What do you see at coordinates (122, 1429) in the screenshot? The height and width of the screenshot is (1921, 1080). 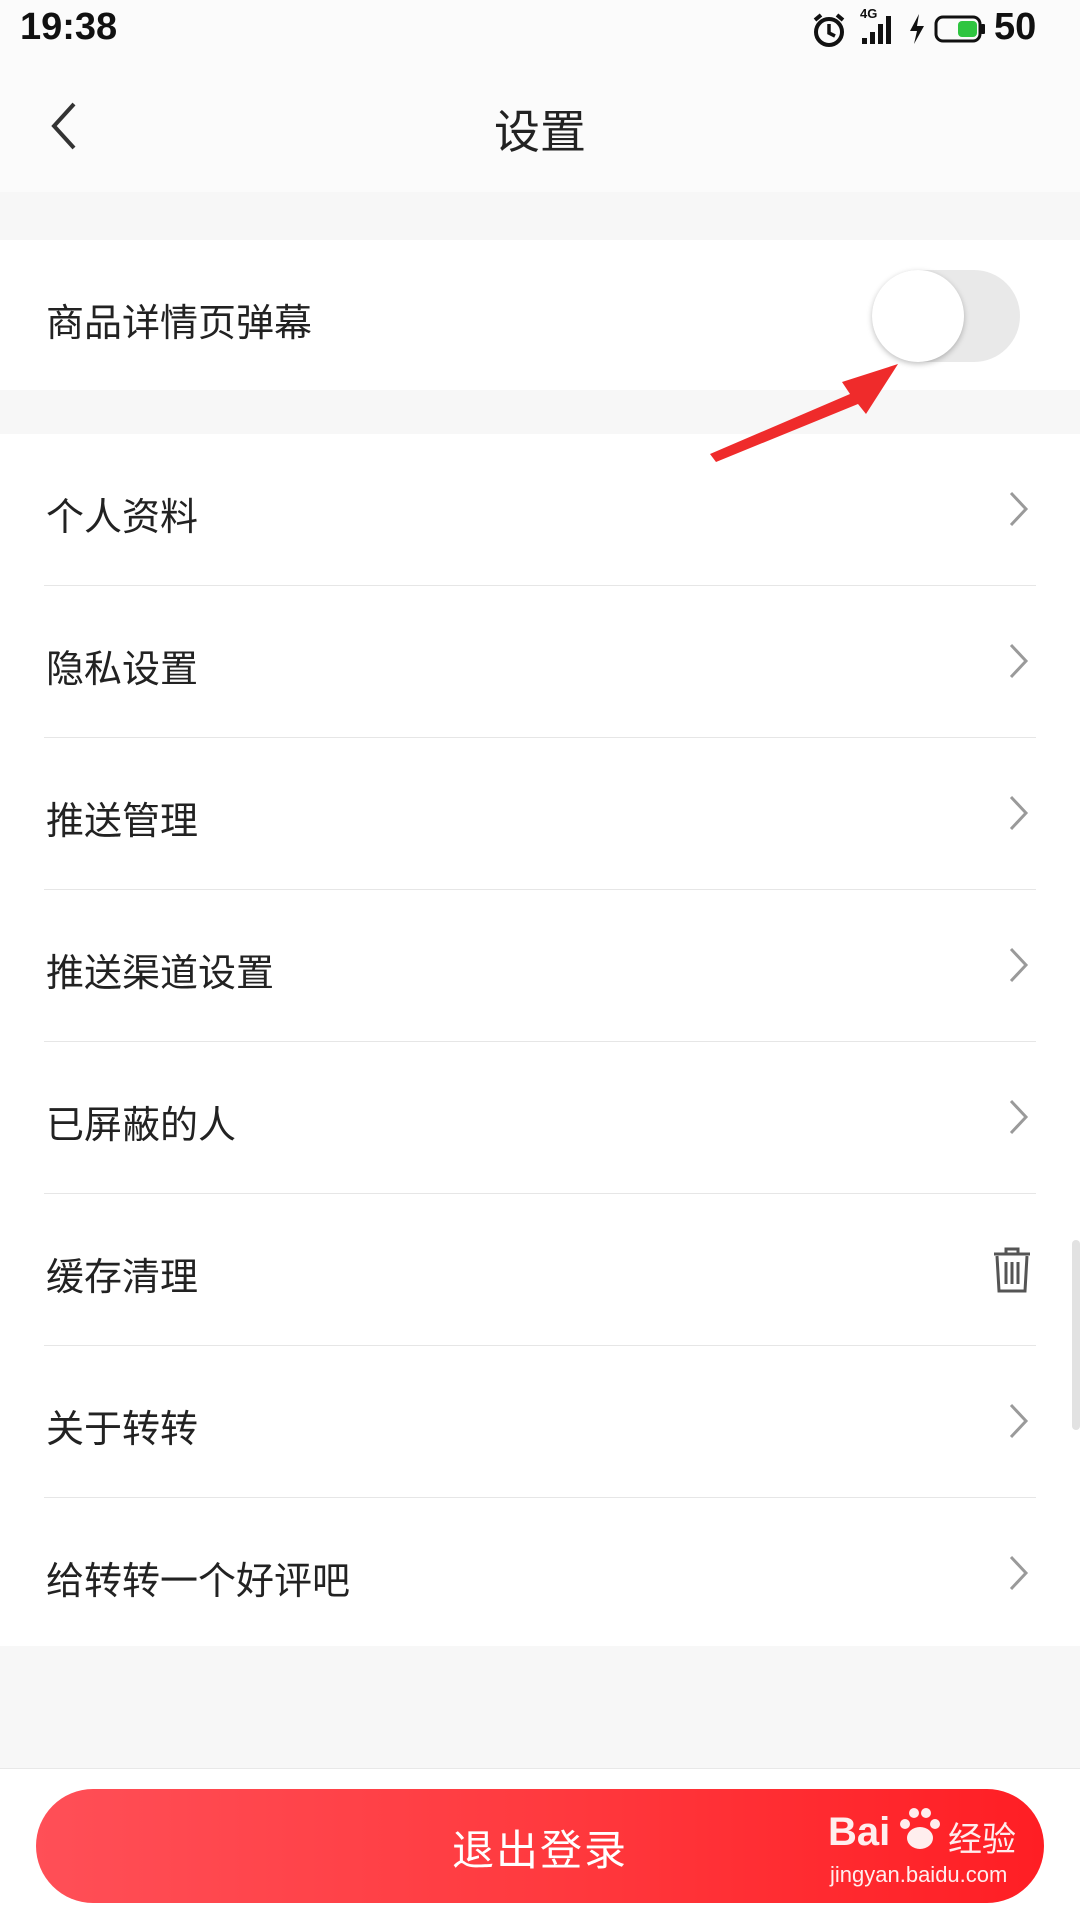 I see `list-item-label: 关于转转` at bounding box center [122, 1429].